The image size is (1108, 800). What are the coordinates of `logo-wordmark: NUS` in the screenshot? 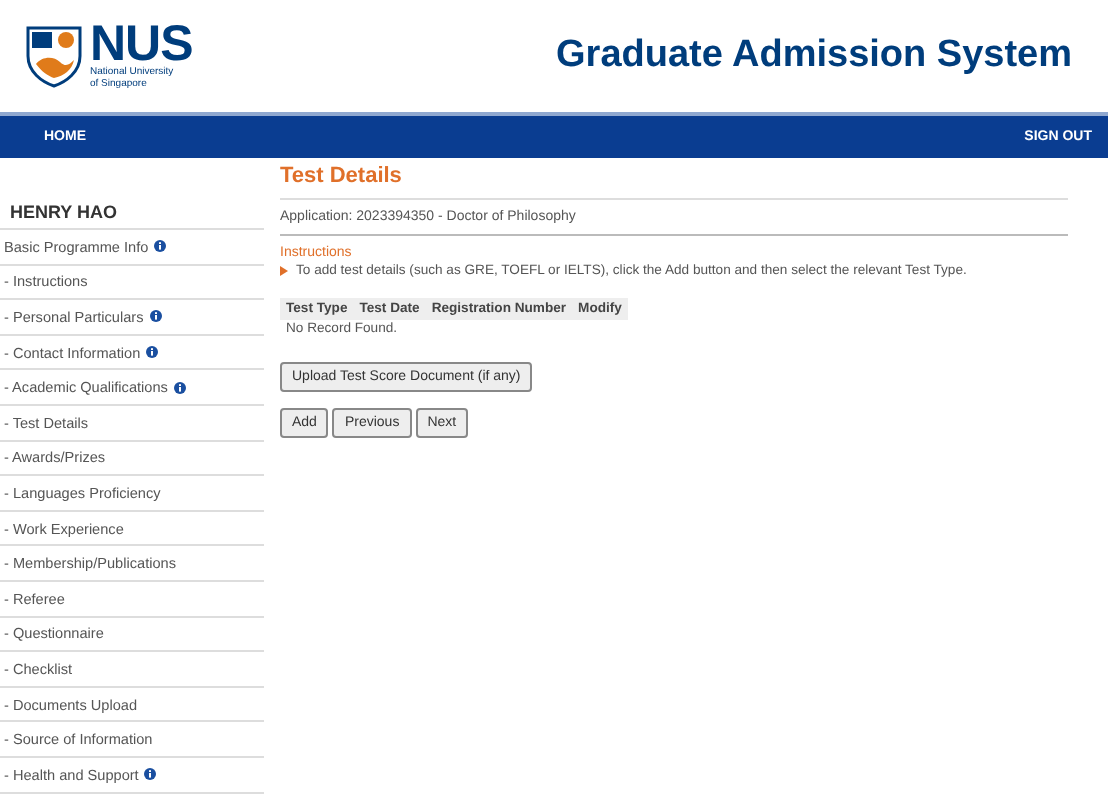 It's located at (141, 44).